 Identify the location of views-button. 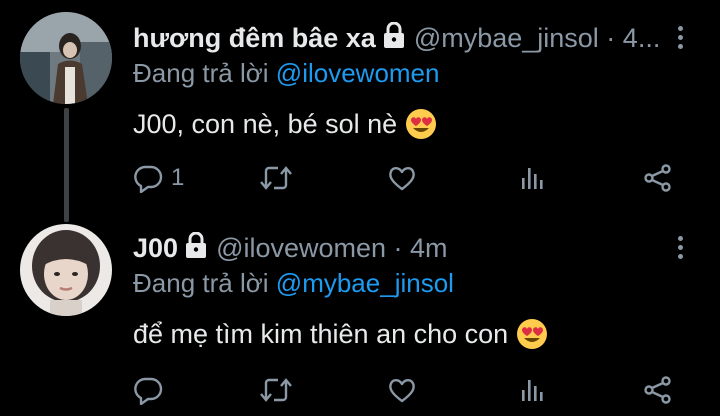
(533, 390).